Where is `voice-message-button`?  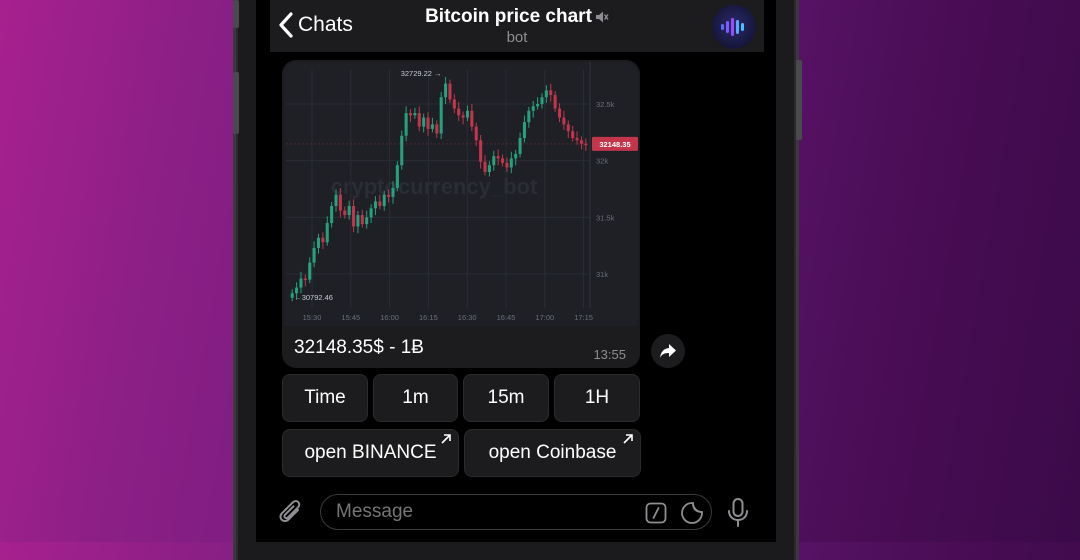 voice-message-button is located at coordinates (738, 515).